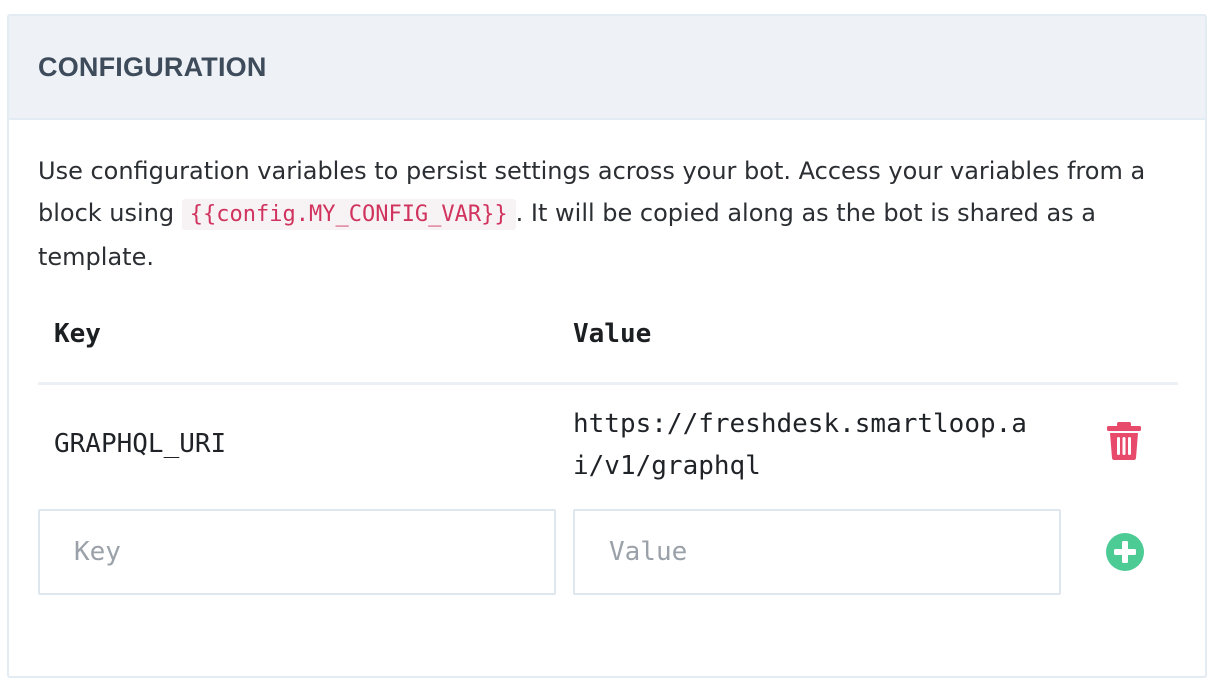 The height and width of the screenshot is (686, 1216). I want to click on add-config-button, so click(1125, 552).